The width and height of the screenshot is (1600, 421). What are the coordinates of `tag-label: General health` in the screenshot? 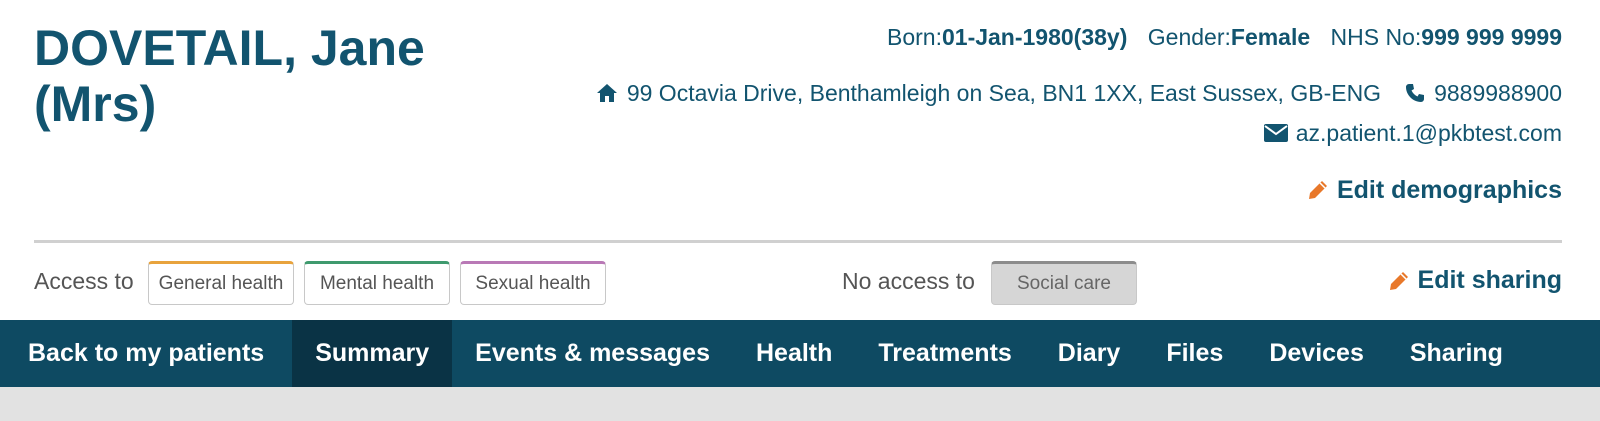 It's located at (221, 283).